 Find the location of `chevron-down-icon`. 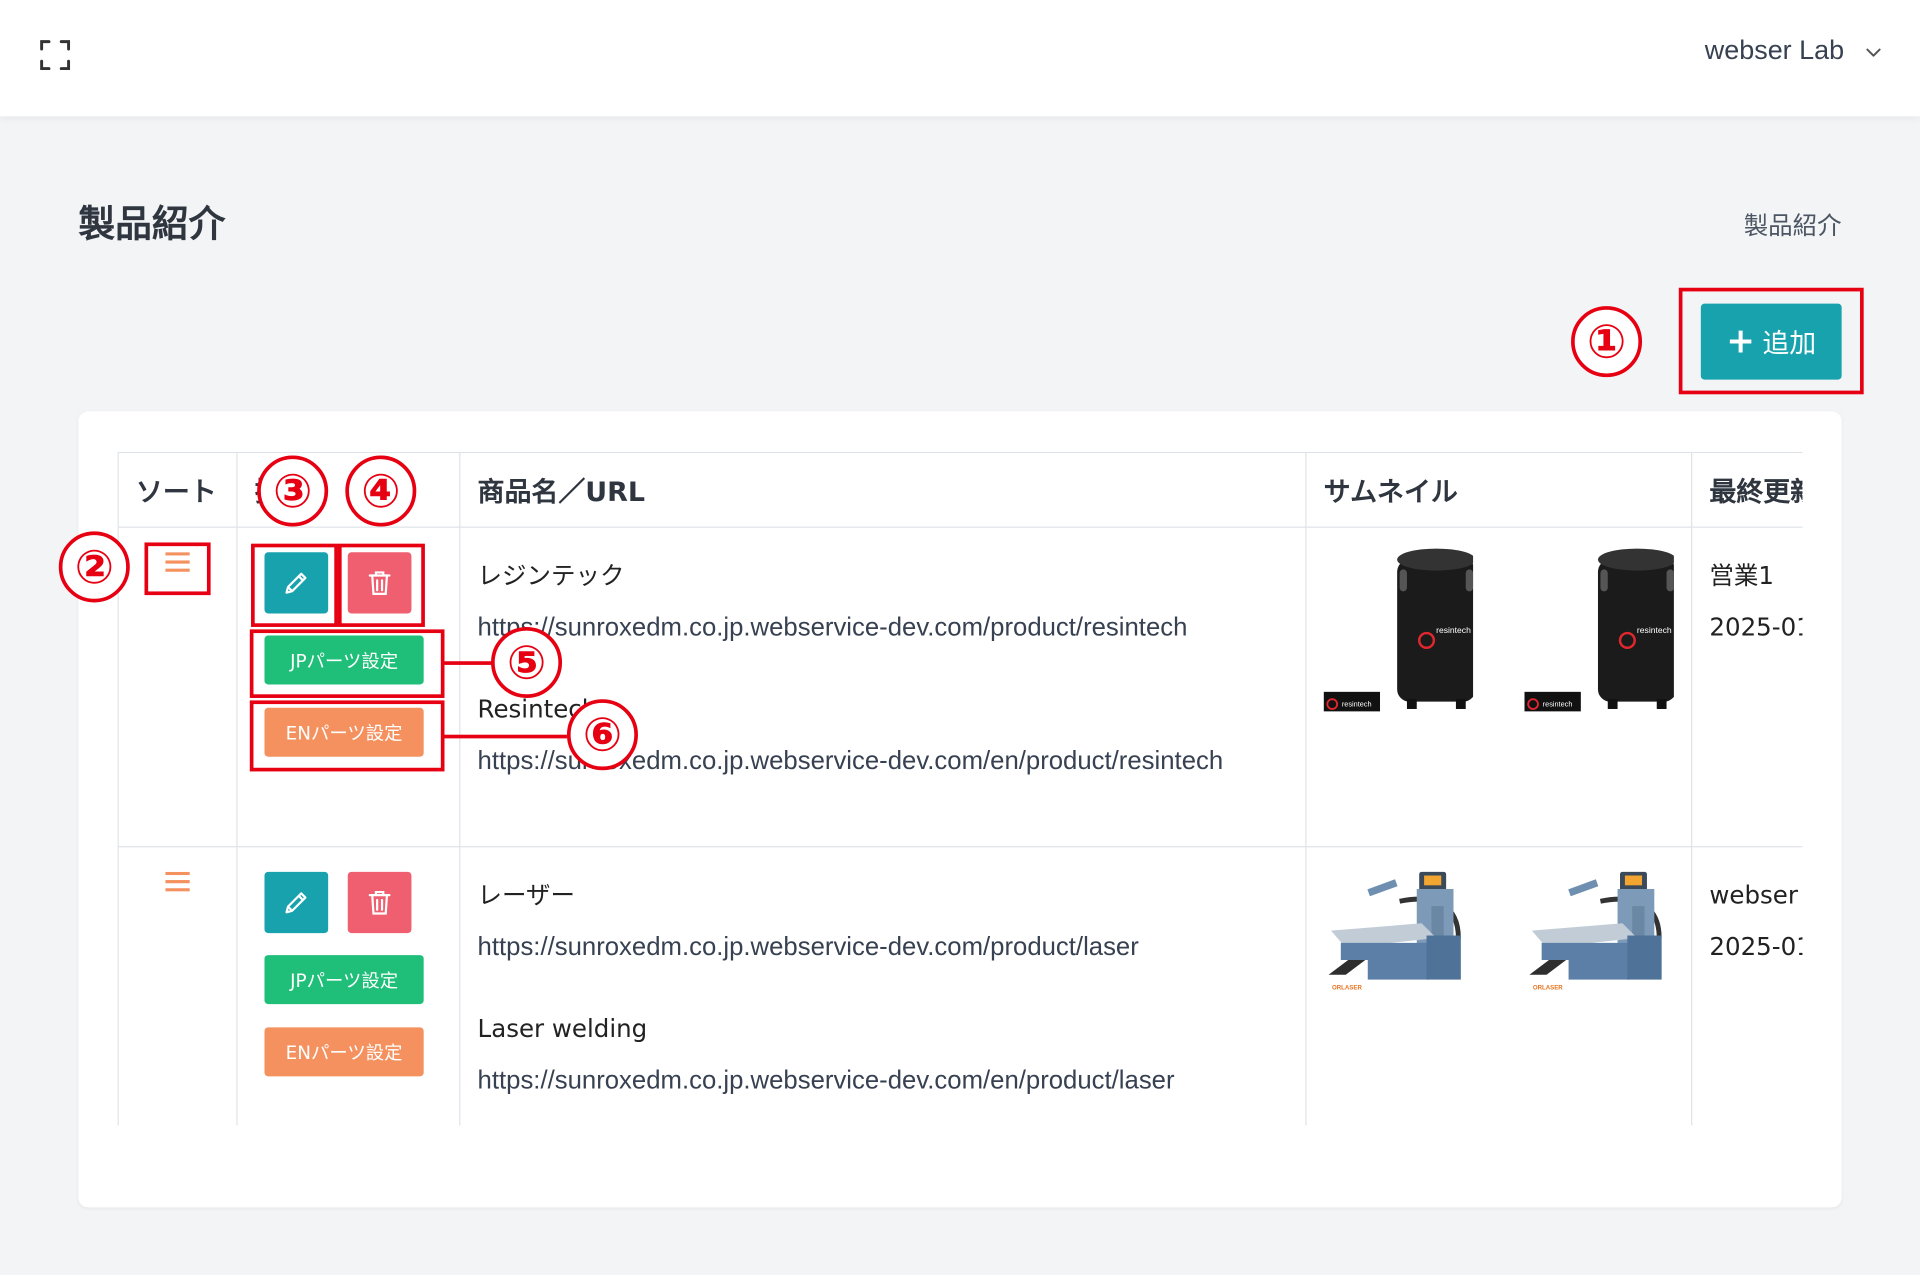

chevron-down-icon is located at coordinates (1873, 50).